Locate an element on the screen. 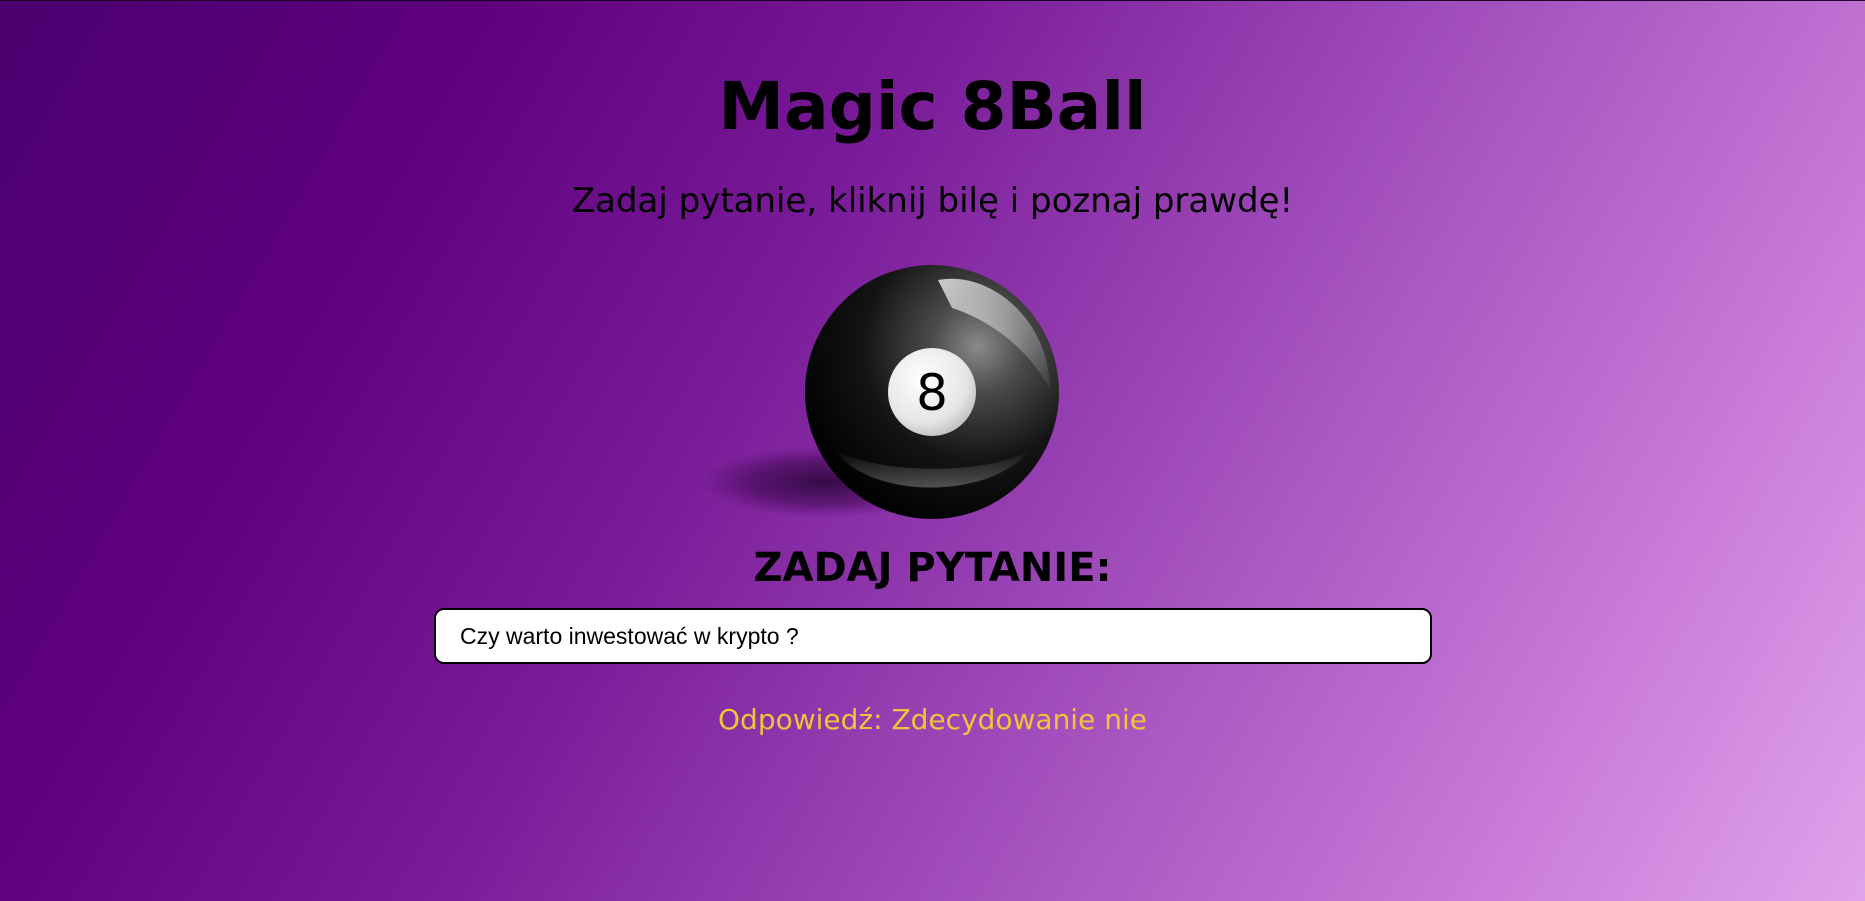  answer-text: Odpowiedź: Zdecydowanie nie is located at coordinates (932, 720).